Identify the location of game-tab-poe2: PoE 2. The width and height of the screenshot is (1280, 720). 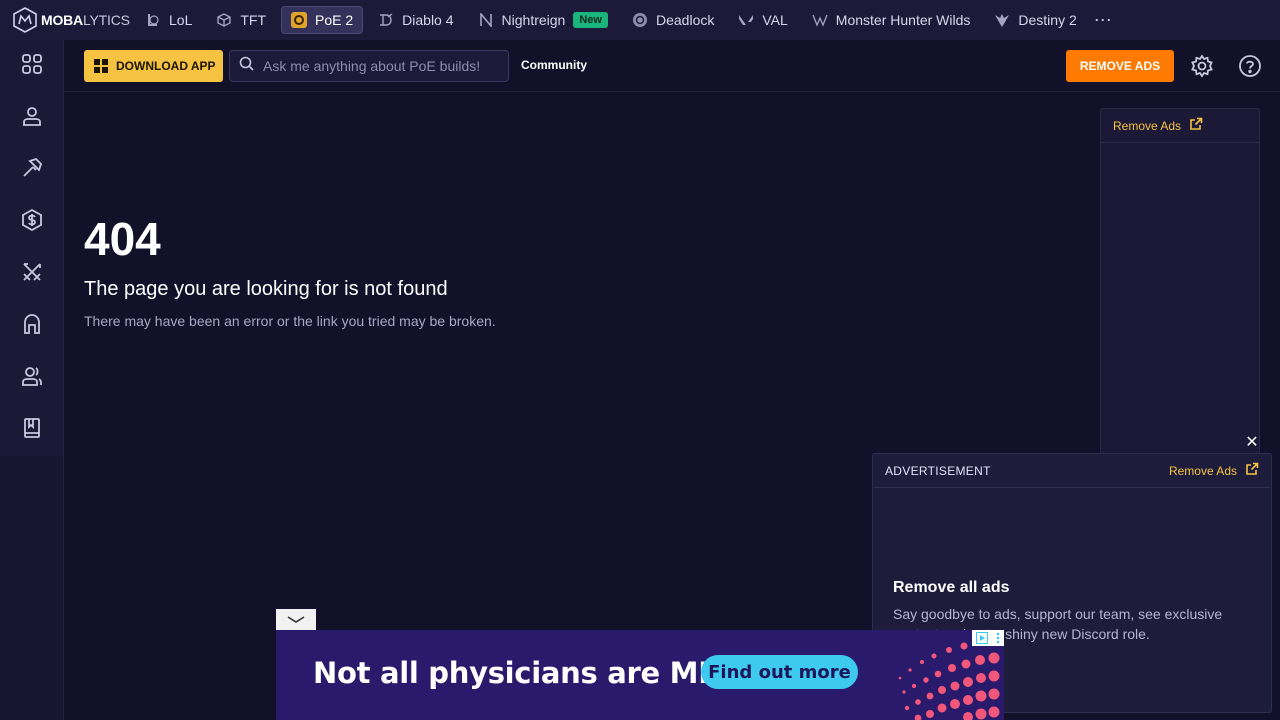
(322, 20).